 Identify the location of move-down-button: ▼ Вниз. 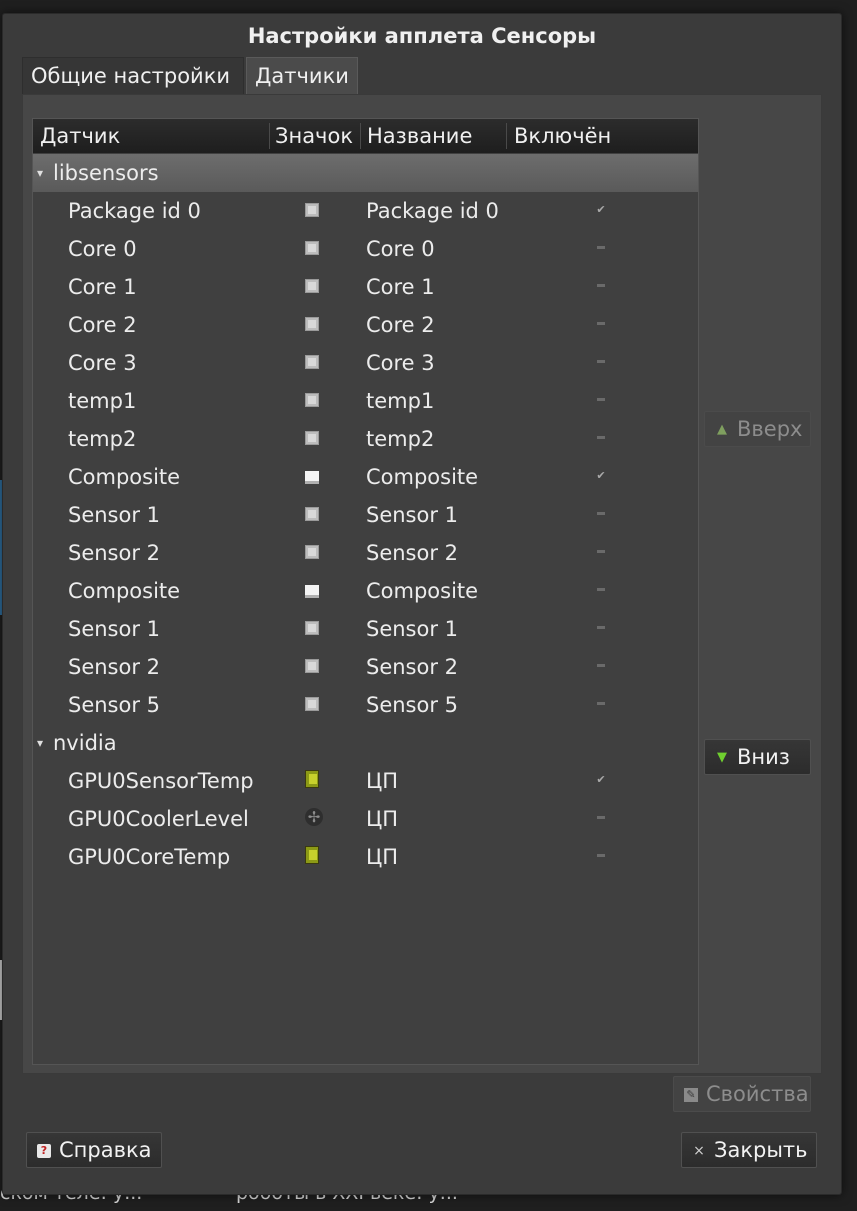
(757, 757).